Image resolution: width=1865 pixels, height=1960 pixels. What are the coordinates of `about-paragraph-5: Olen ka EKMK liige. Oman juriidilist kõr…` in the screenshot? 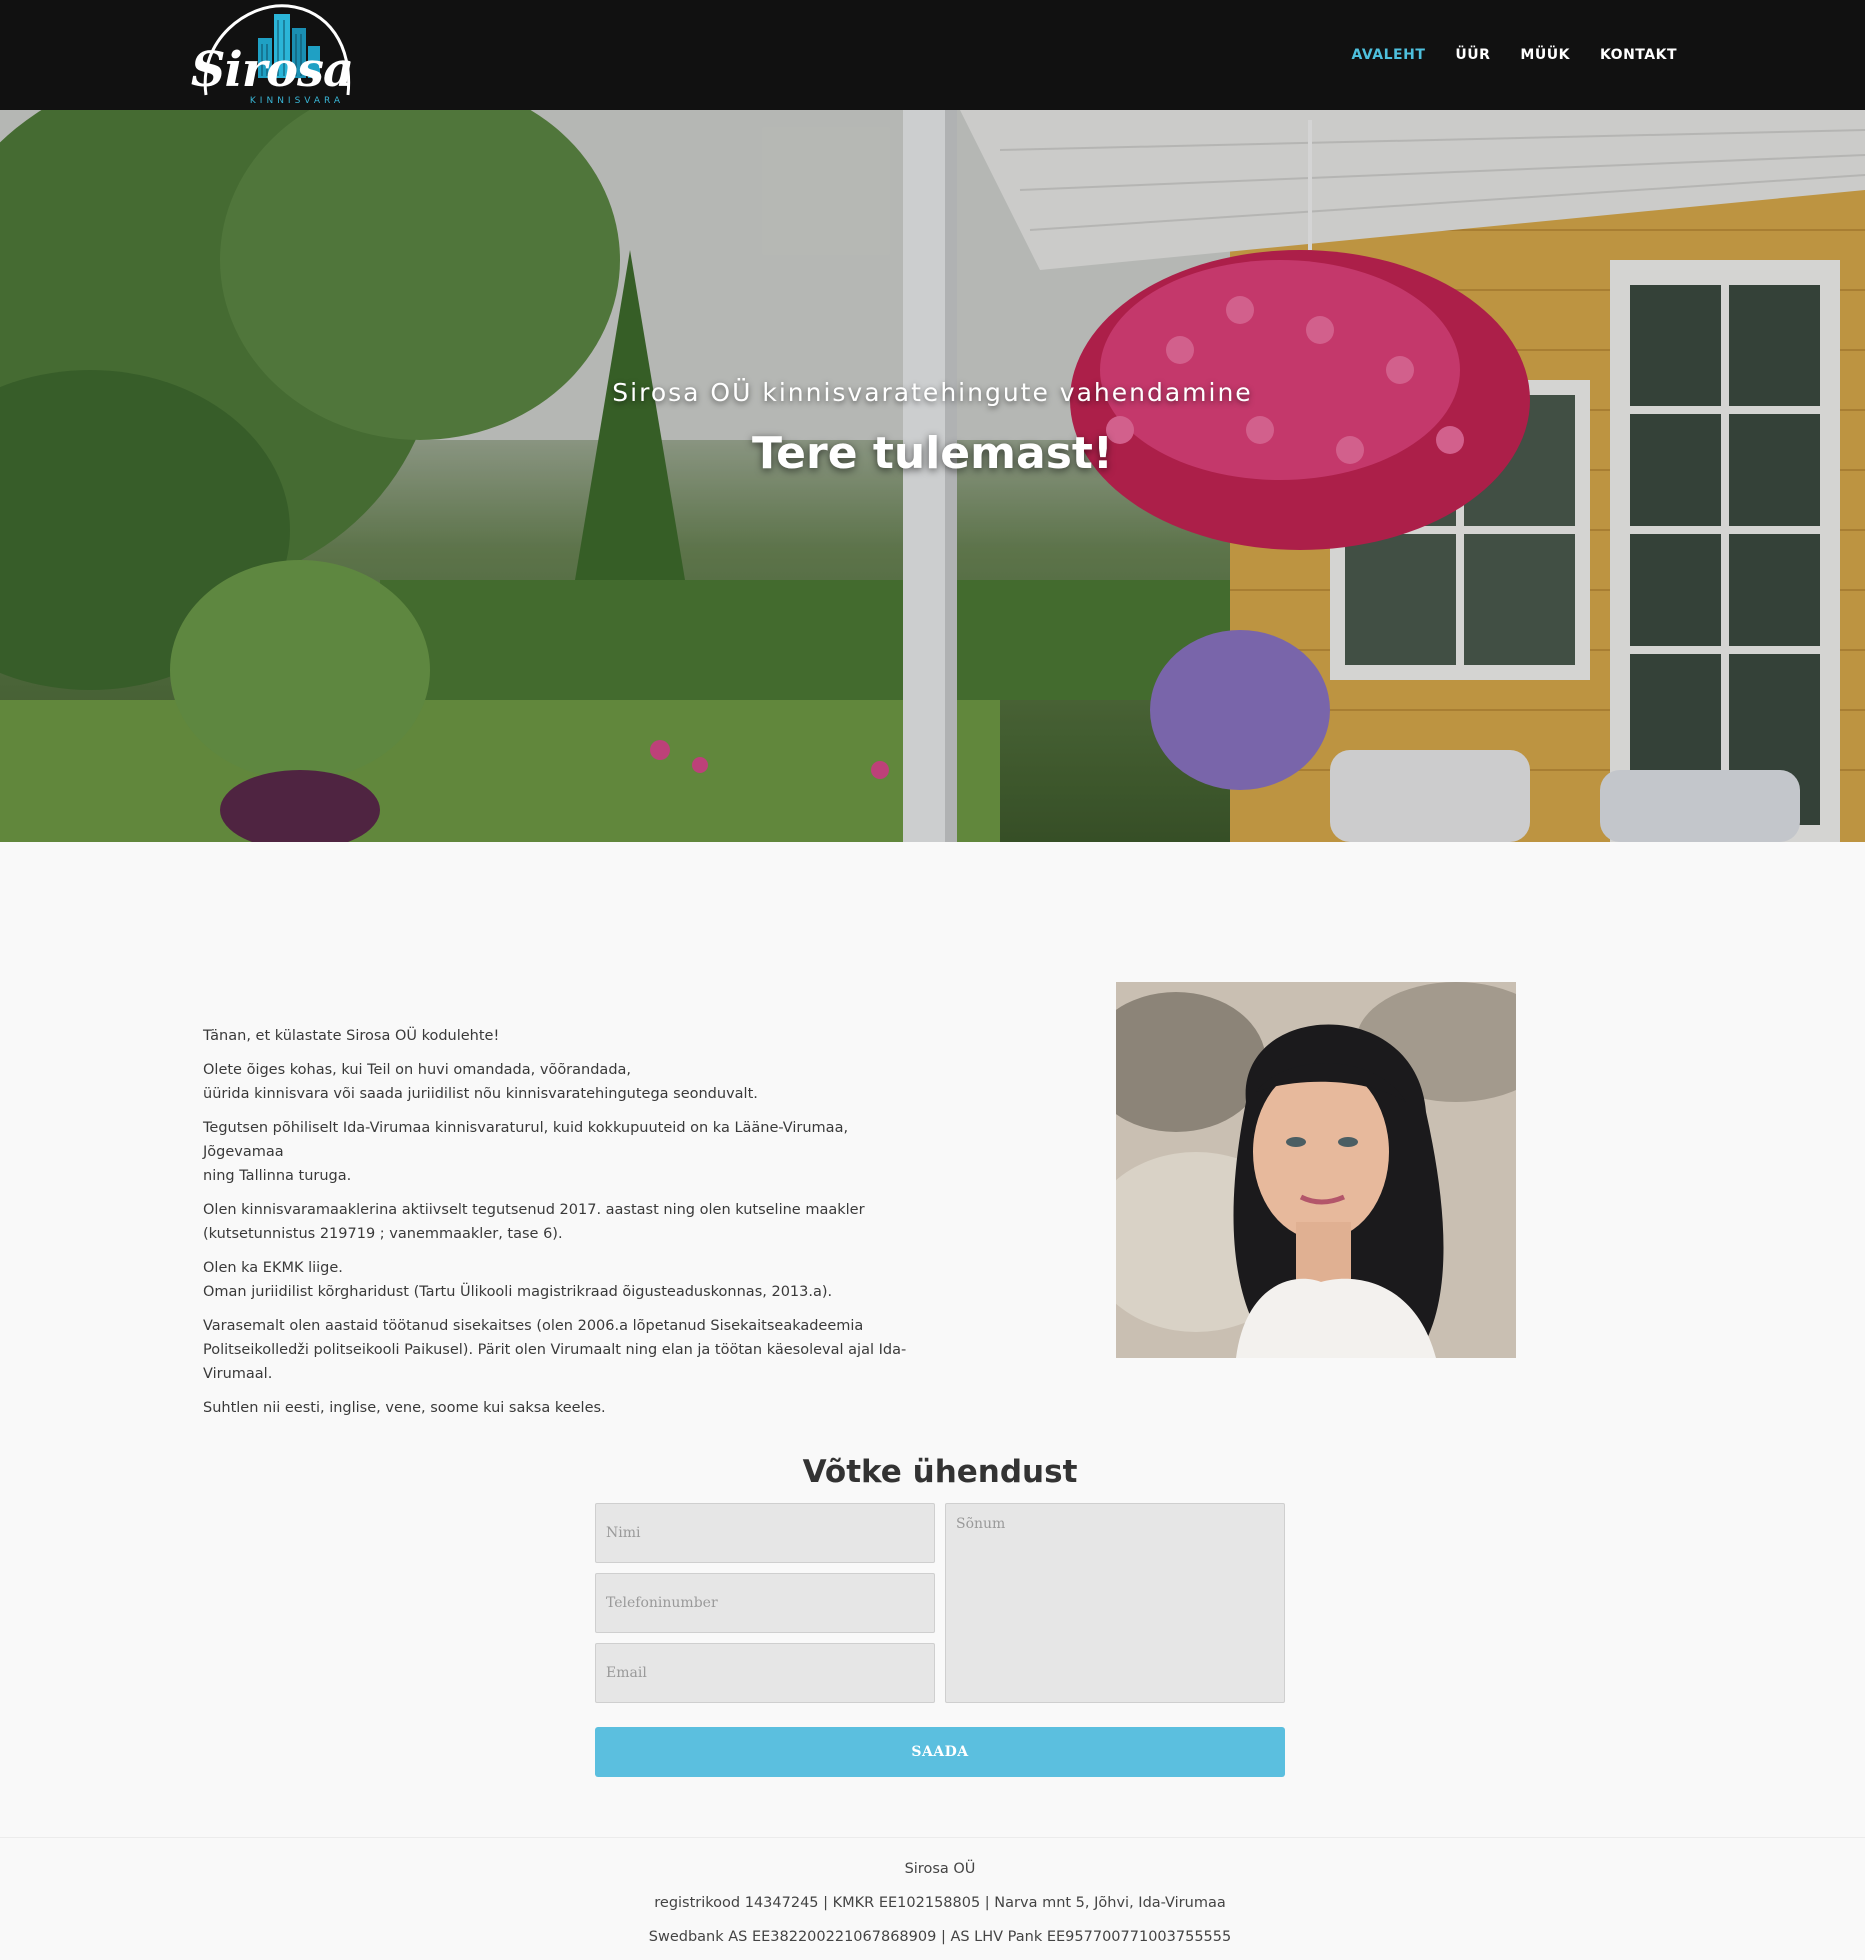 It's located at (568, 1280).